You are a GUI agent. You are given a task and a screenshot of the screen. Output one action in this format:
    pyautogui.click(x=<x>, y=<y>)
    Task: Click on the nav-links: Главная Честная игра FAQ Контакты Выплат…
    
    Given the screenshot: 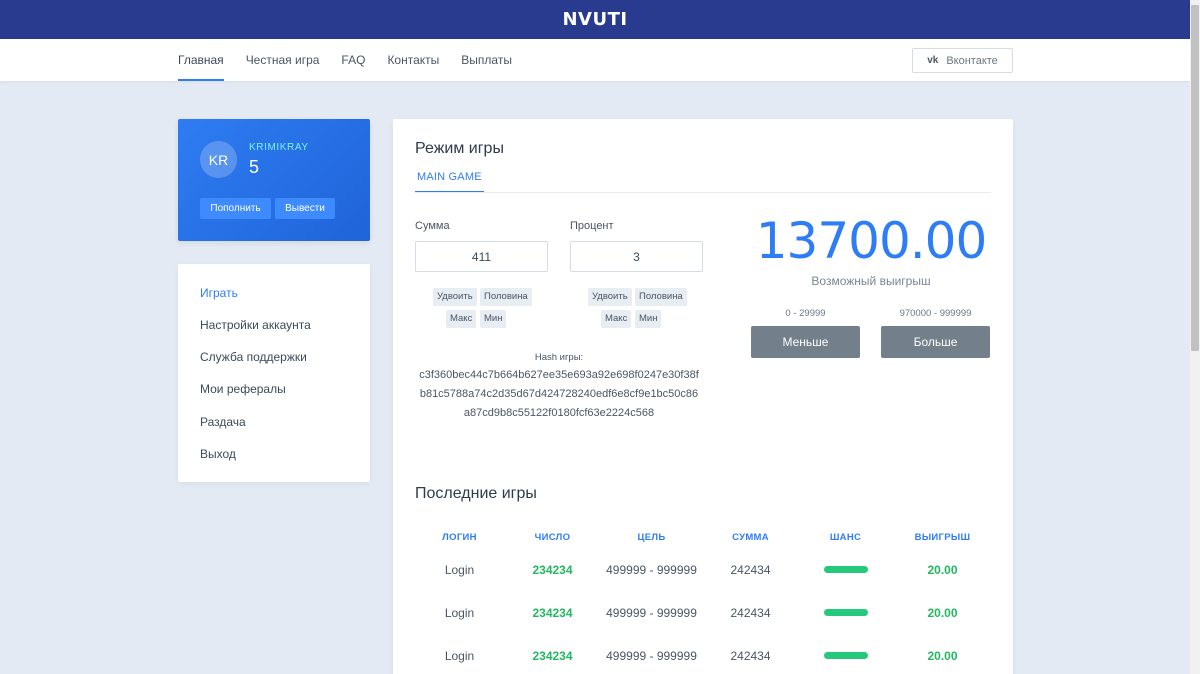 What is the action you would take?
    pyautogui.click(x=356, y=60)
    